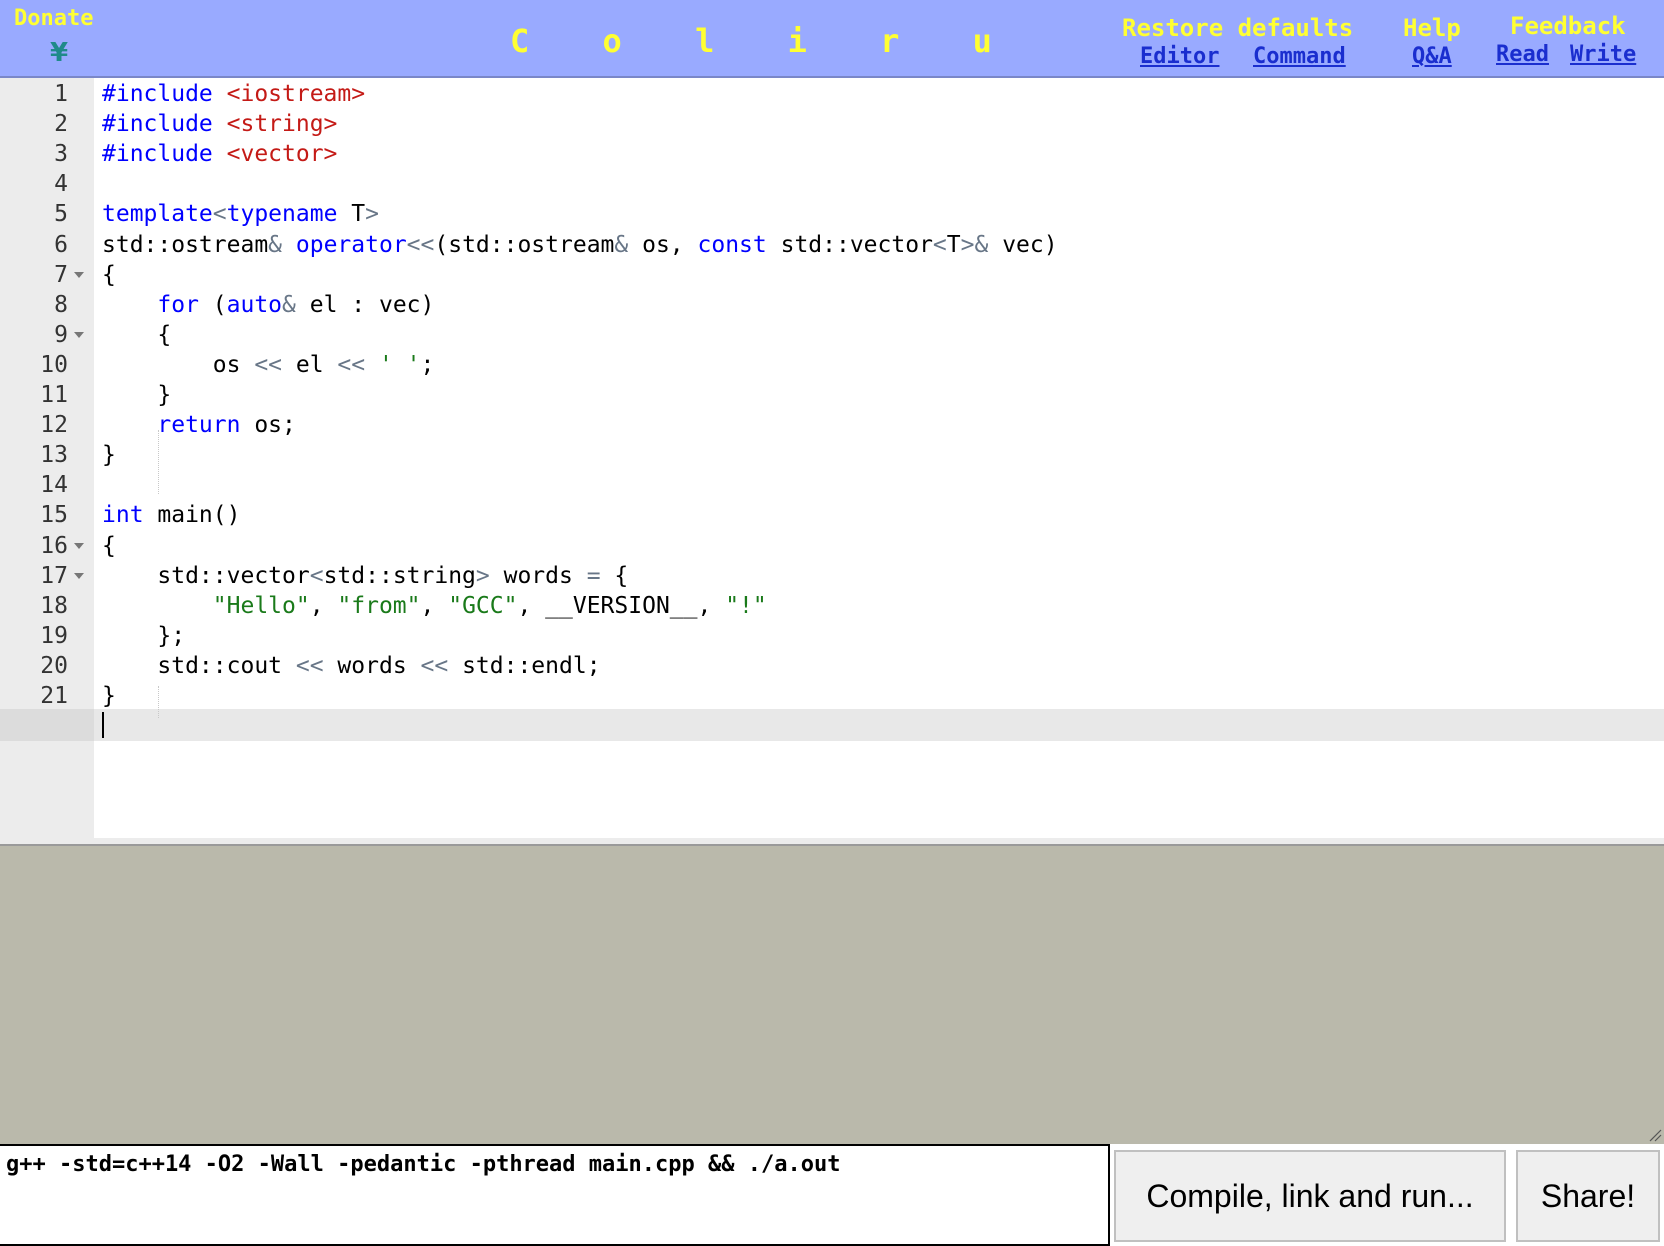  I want to click on line-number: 8, so click(61, 304).